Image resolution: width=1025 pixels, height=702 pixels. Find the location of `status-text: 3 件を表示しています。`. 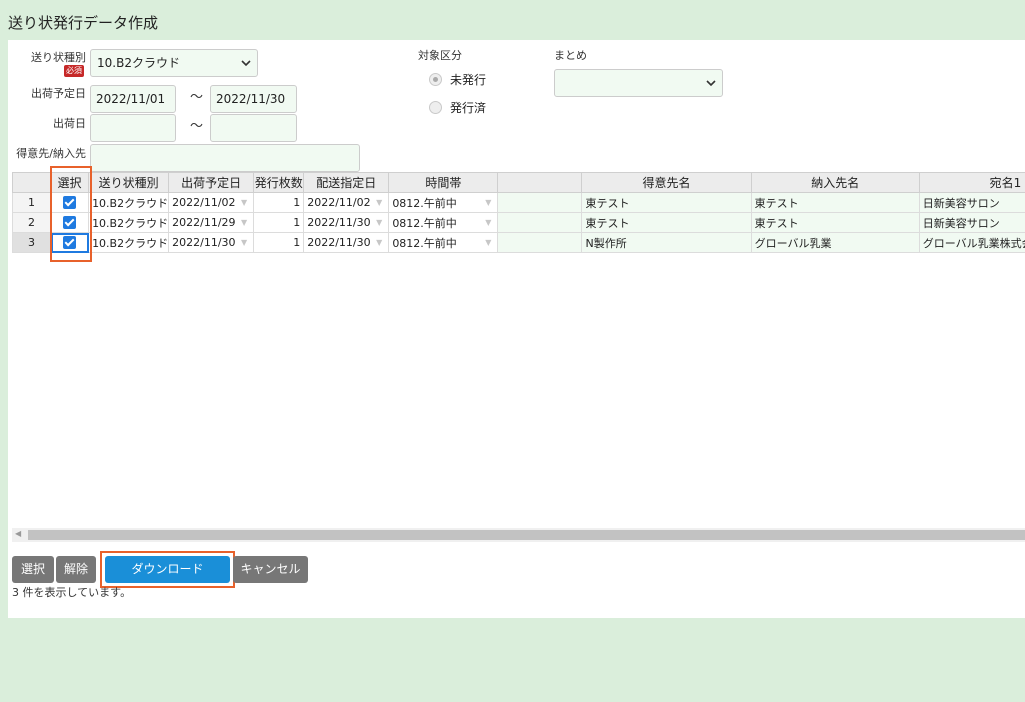

status-text: 3 件を表示しています。 is located at coordinates (72, 592).